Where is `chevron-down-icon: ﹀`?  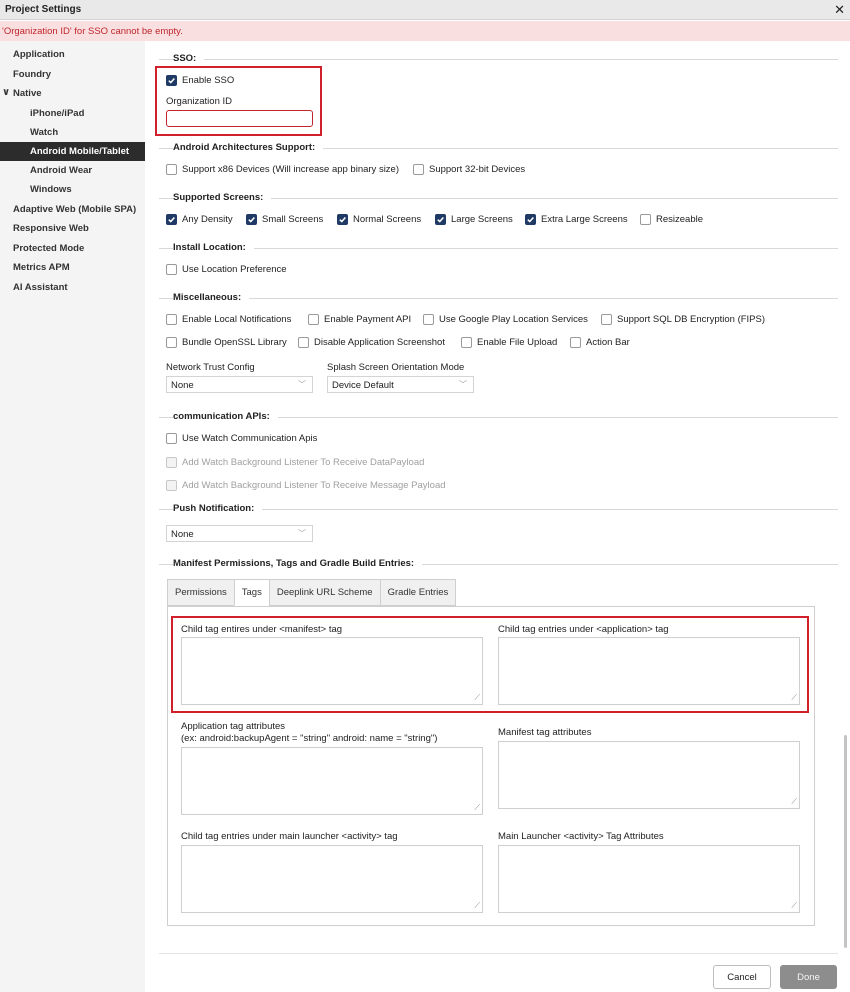
chevron-down-icon: ﹀ is located at coordinates (463, 384).